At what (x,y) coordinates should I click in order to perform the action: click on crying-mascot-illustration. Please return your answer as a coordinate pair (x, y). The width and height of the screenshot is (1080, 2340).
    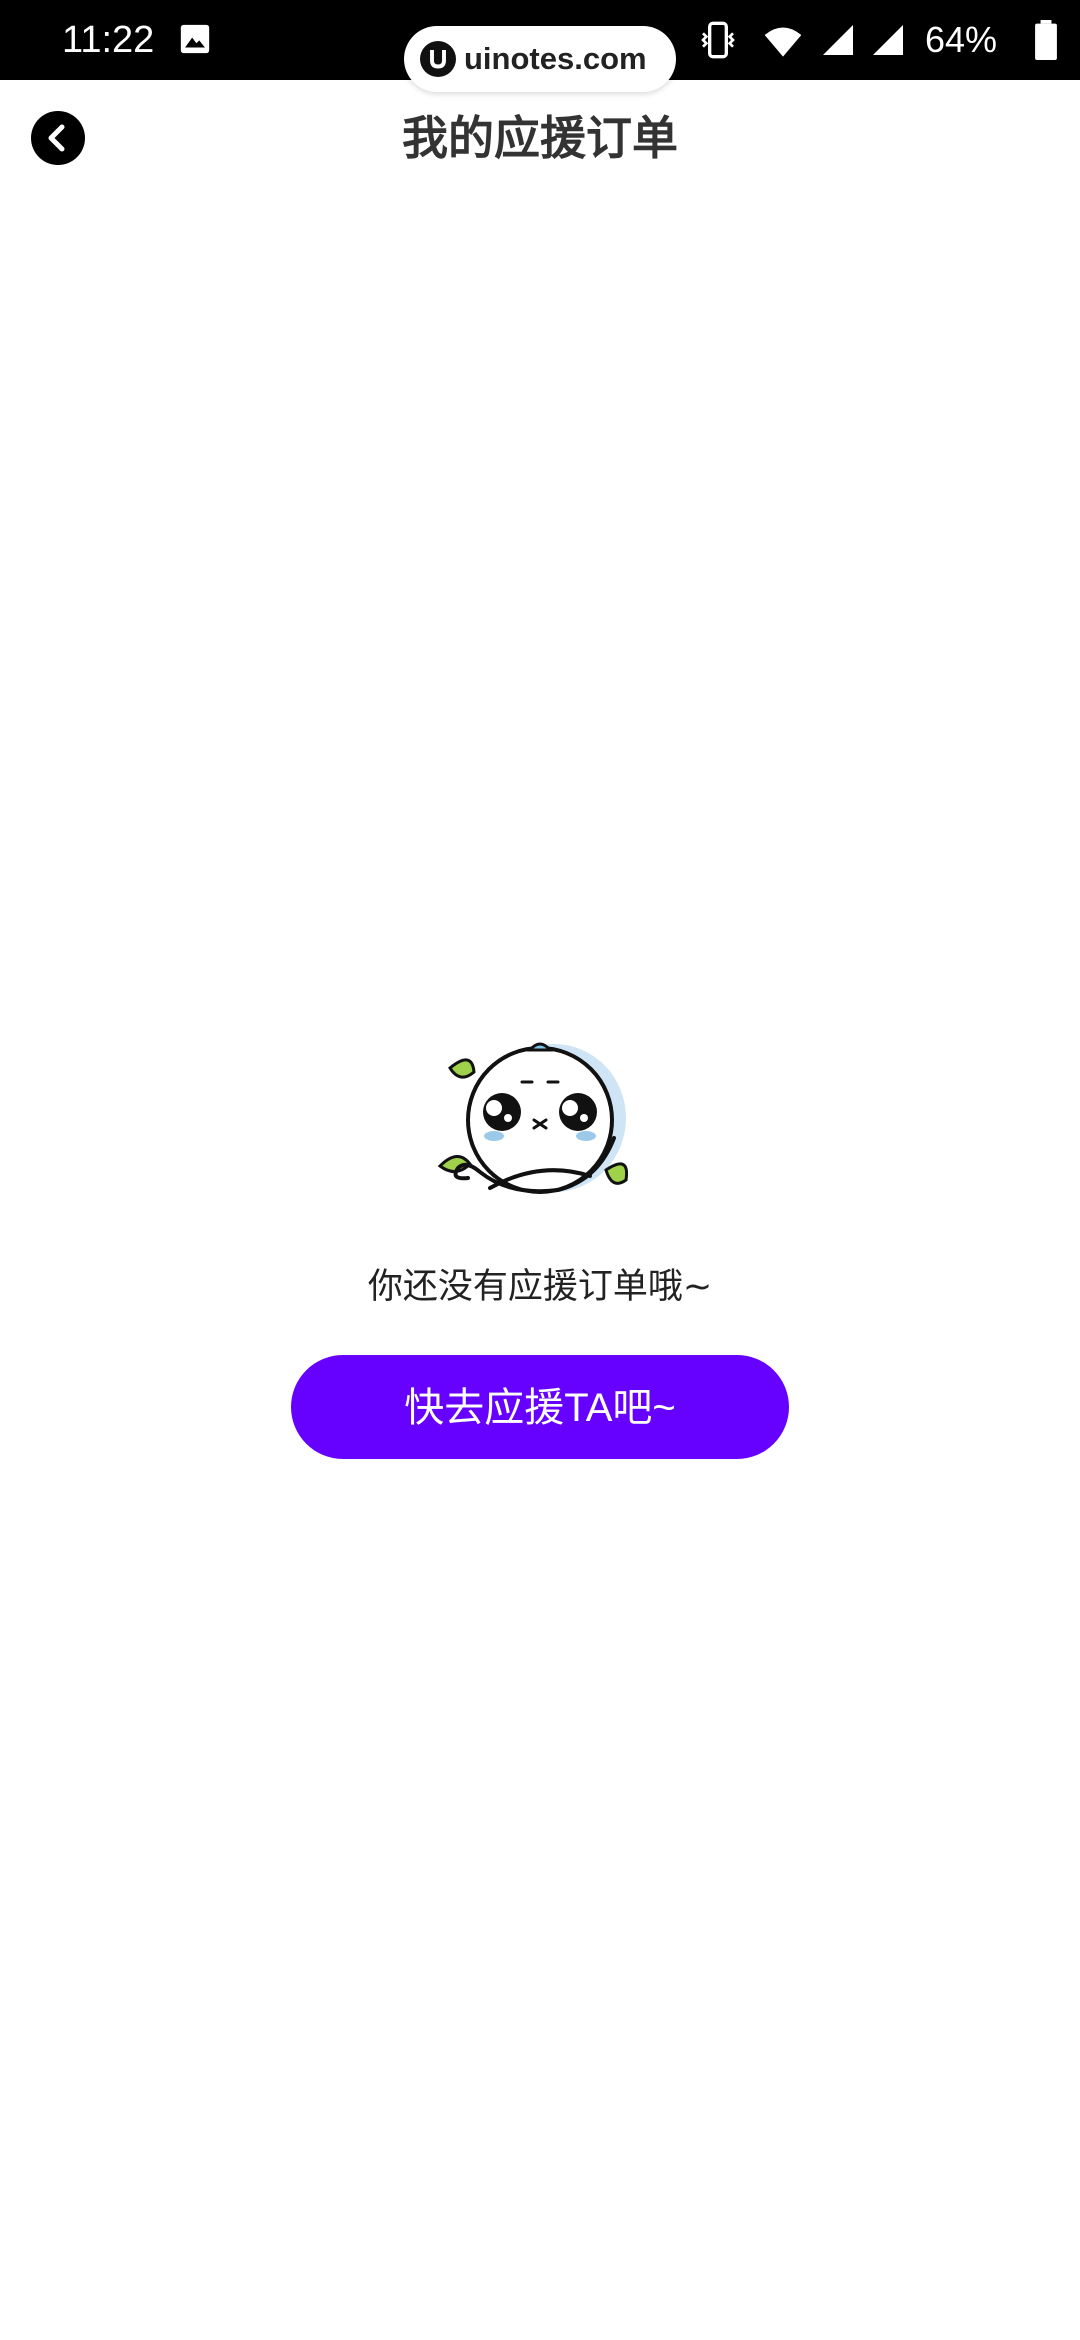
    Looking at the image, I should click on (533, 1118).